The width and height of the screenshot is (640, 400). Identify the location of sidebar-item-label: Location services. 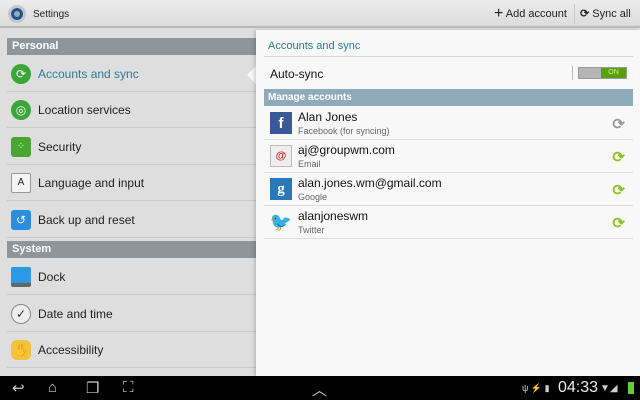
(84, 109).